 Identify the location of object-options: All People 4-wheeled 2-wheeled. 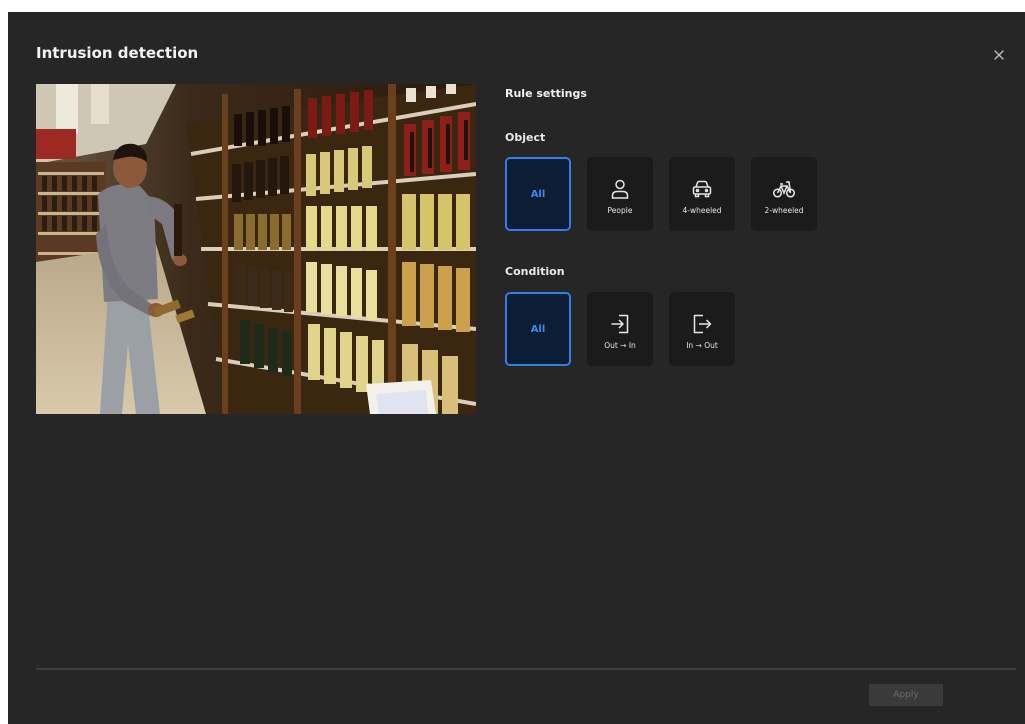
(661, 194).